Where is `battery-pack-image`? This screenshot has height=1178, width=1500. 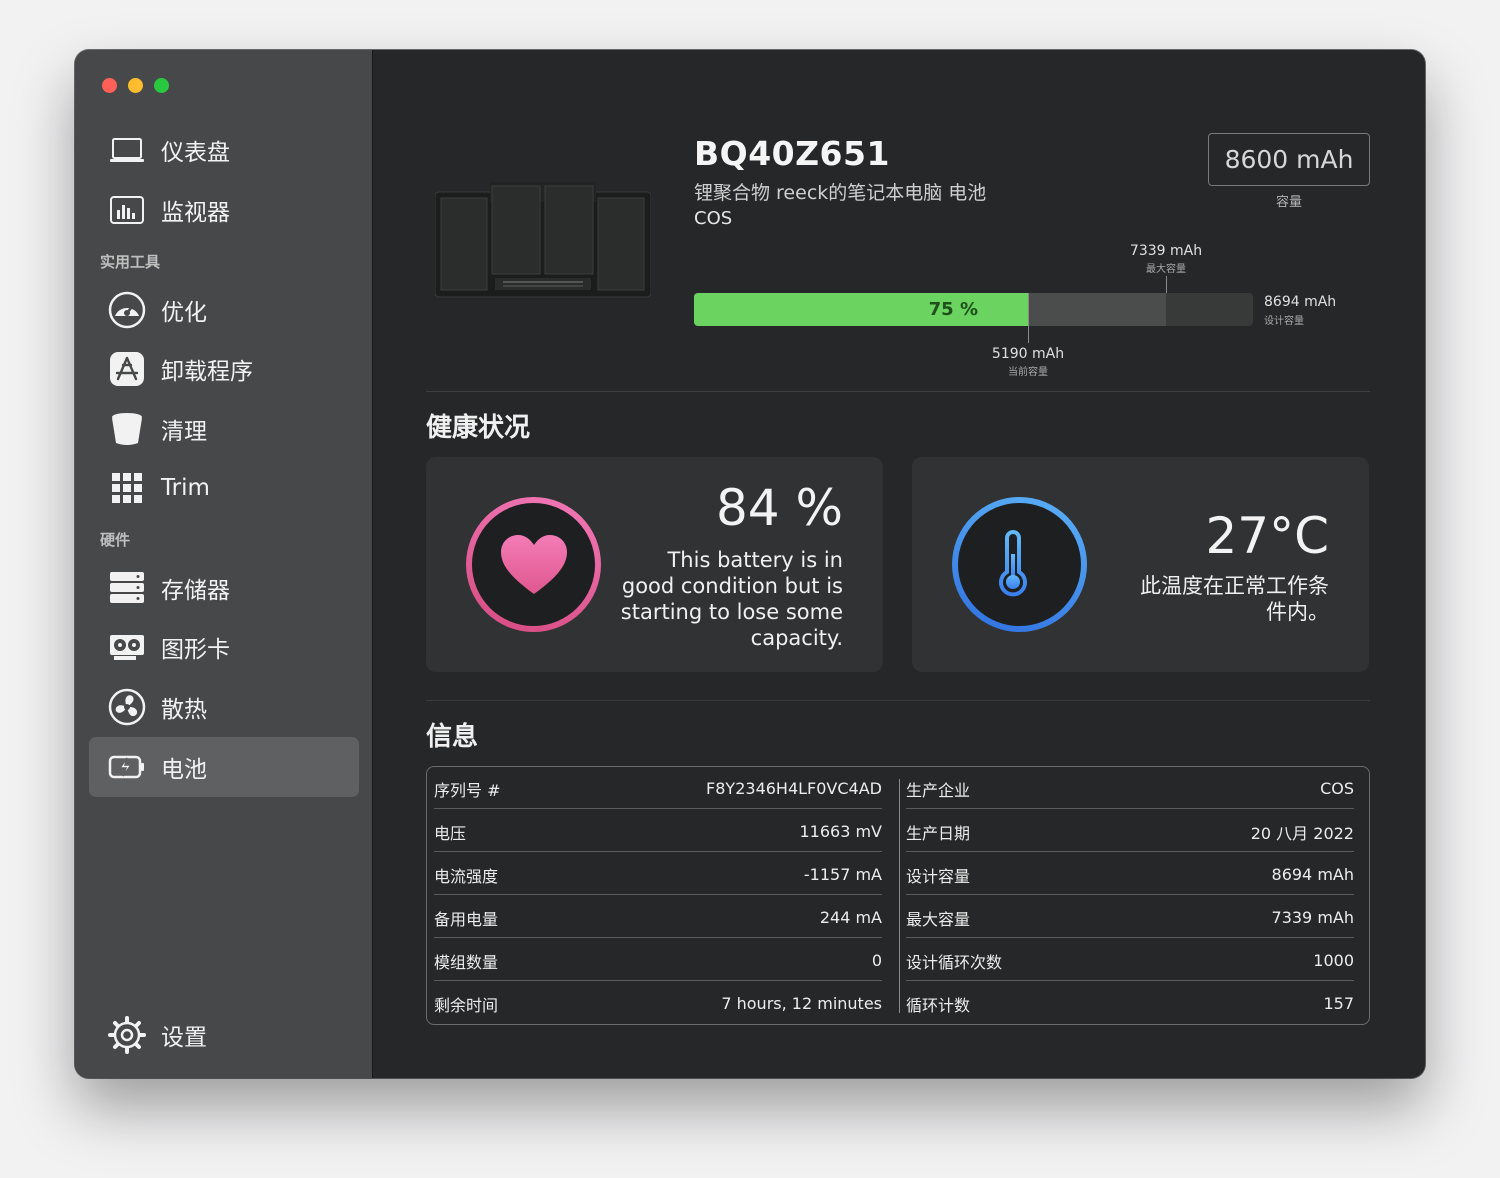
battery-pack-image is located at coordinates (543, 243).